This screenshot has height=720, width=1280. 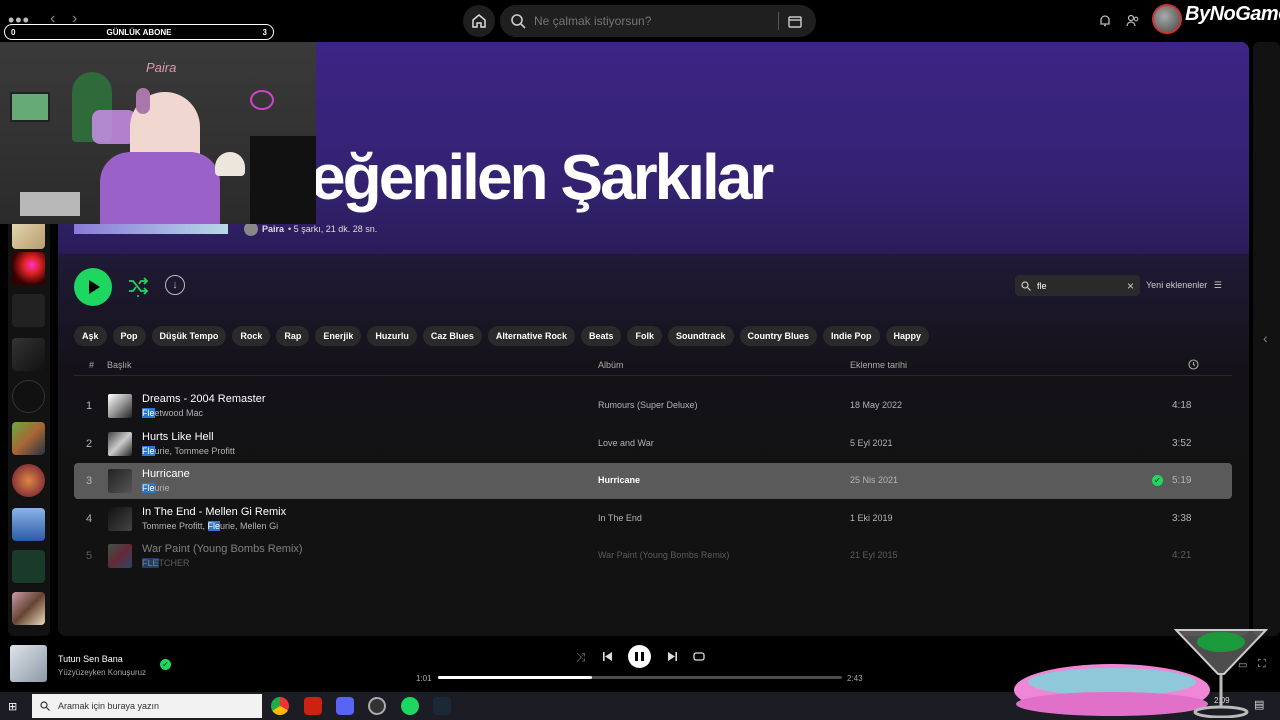 I want to click on track-album: Love and War, so click(x=626, y=443).